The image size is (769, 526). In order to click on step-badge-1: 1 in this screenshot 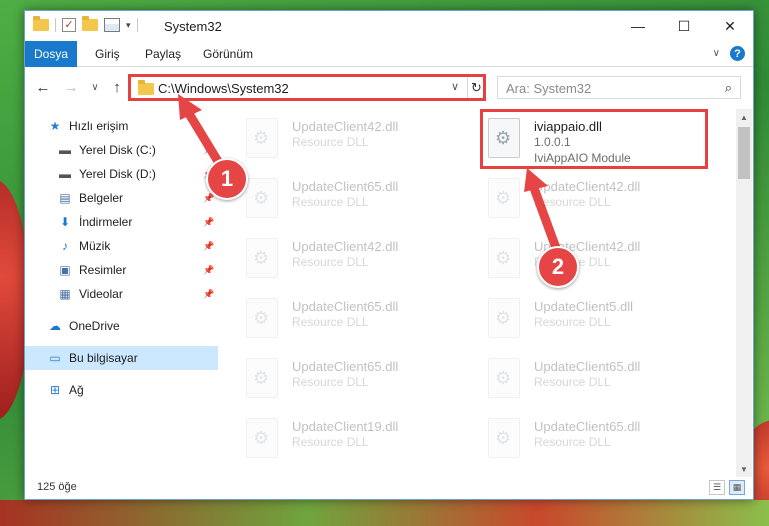, I will do `click(227, 179)`.